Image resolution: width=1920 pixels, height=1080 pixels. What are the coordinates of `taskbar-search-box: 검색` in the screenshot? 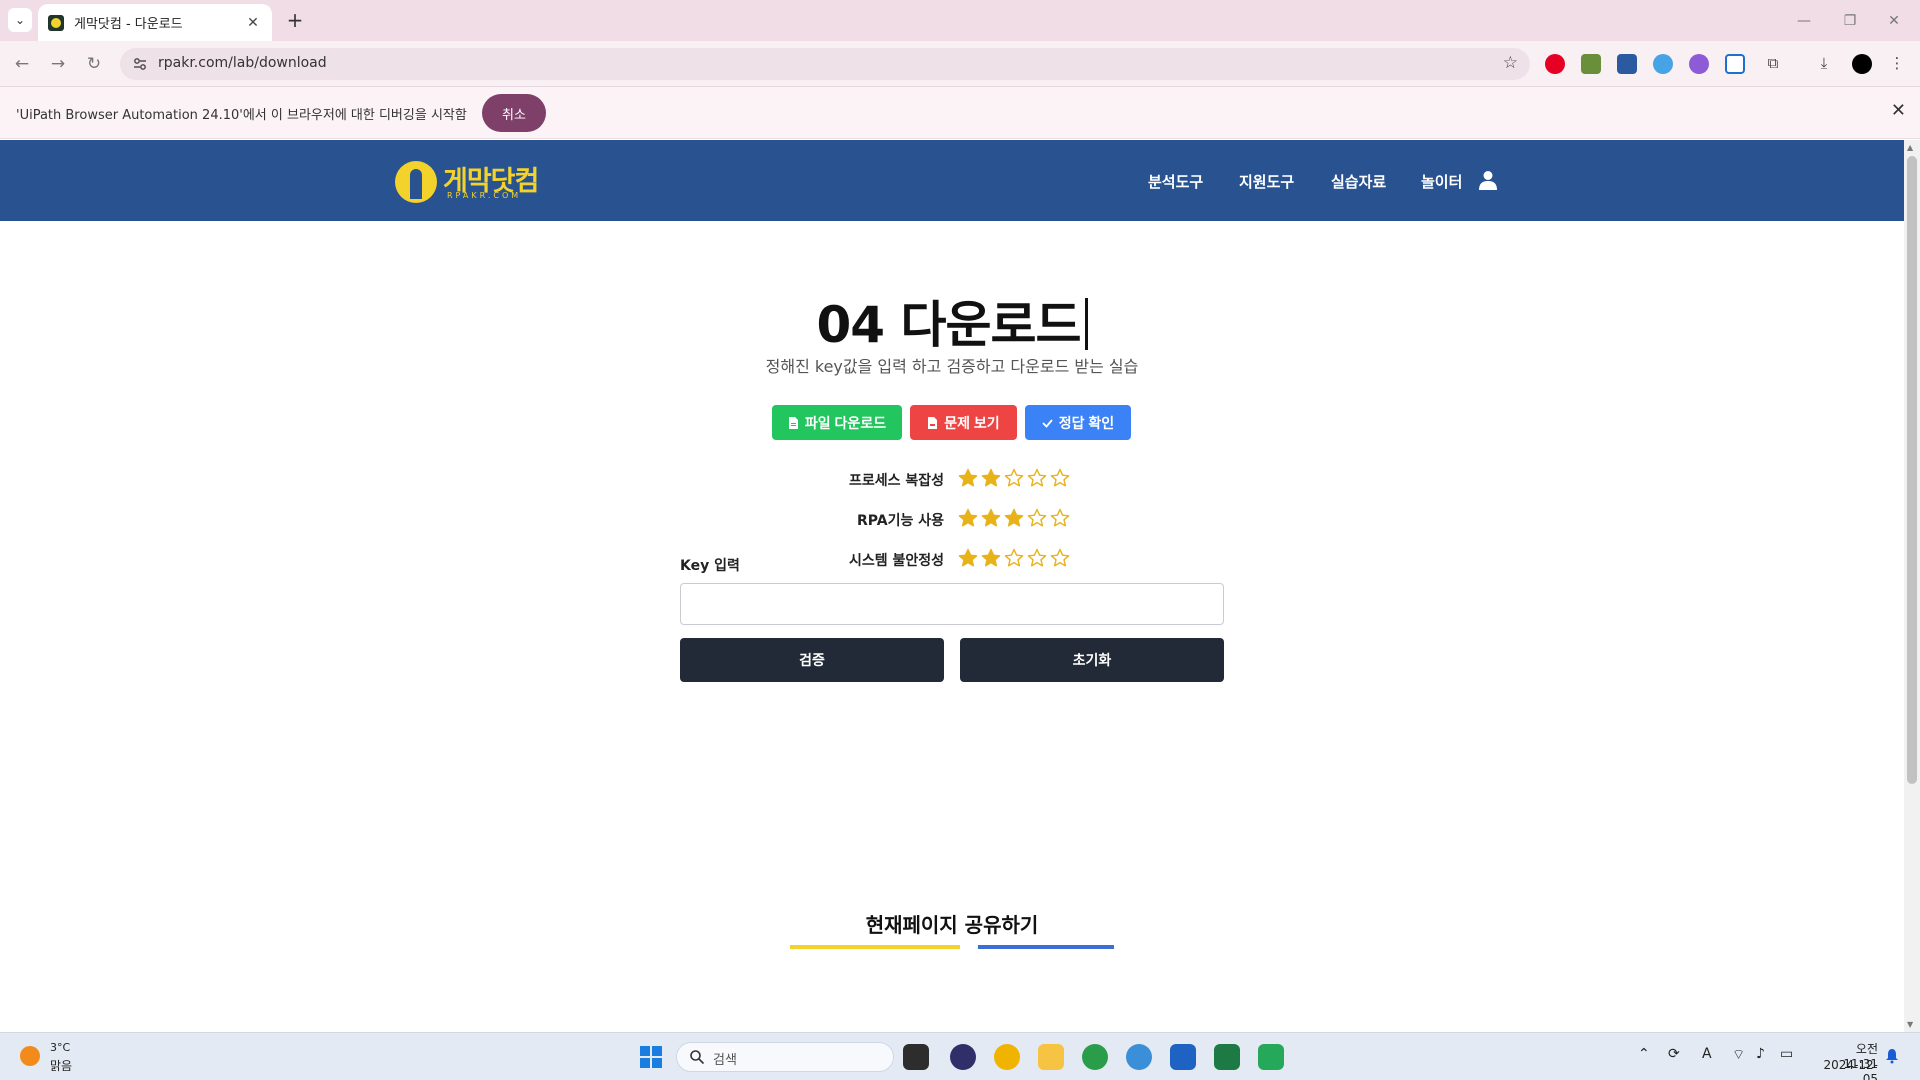 It's located at (785, 1057).